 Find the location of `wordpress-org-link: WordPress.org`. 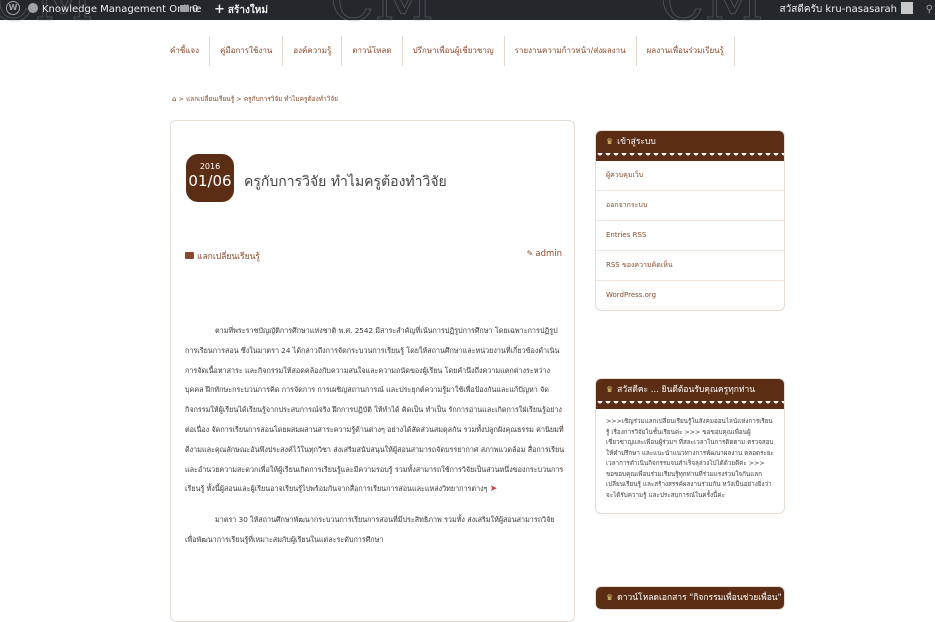

wordpress-org-link: WordPress.org is located at coordinates (690, 295).